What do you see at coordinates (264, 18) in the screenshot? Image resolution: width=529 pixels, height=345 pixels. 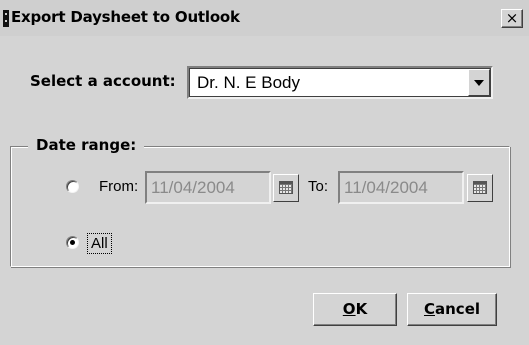 I see `title-bar: Export Daysheet to Outlook ×` at bounding box center [264, 18].